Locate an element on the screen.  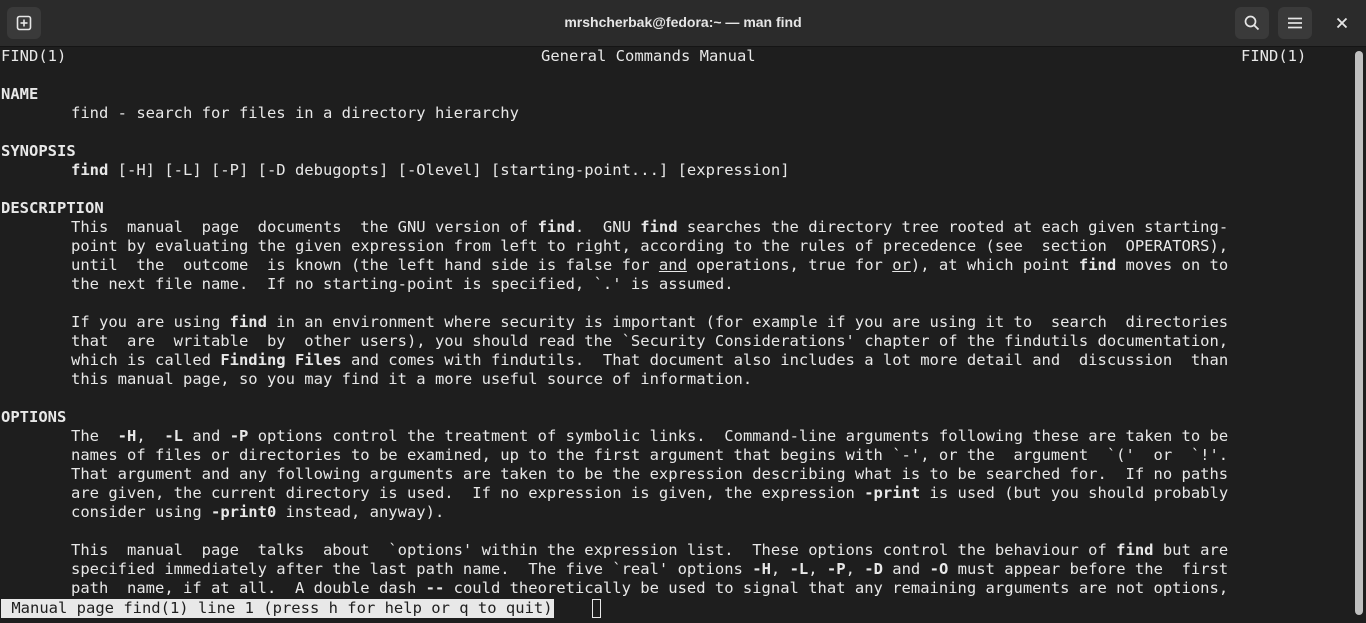
new-tab-button is located at coordinates (24, 23).